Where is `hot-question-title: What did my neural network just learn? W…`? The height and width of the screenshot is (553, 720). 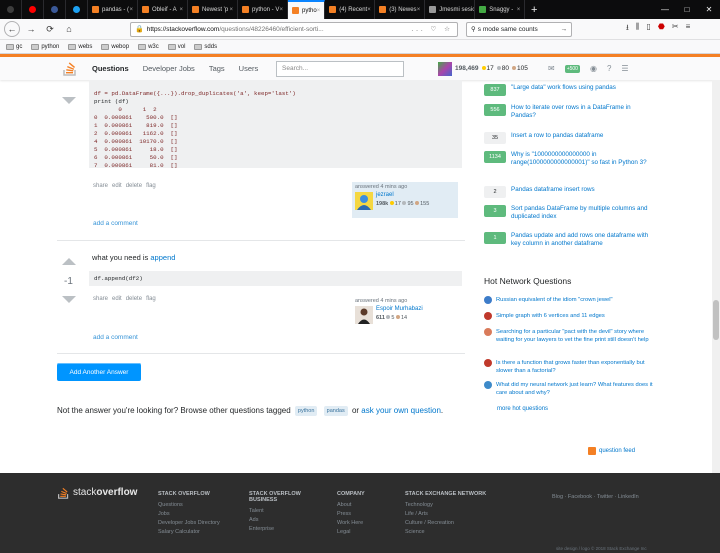
hot-question-title: What did my neural network just learn? W… is located at coordinates (575, 389).